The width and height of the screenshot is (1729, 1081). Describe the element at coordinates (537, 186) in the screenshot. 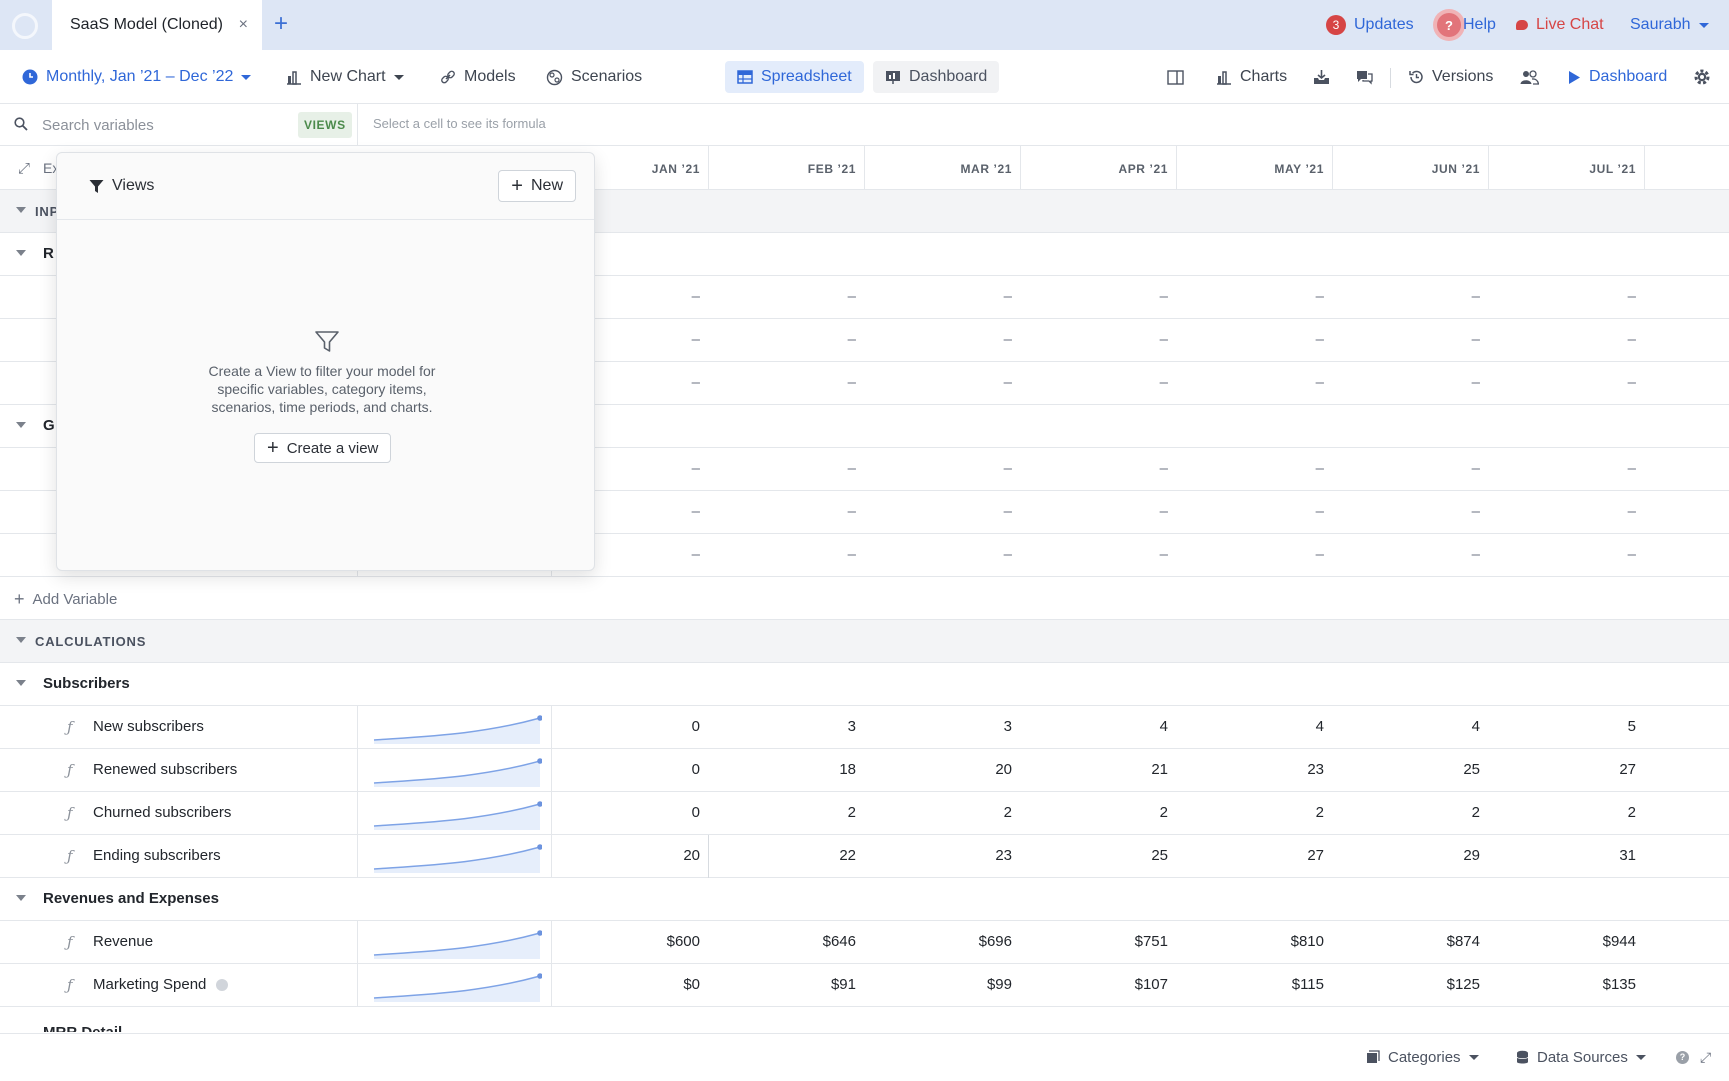

I see `new-view-button: + New` at that location.